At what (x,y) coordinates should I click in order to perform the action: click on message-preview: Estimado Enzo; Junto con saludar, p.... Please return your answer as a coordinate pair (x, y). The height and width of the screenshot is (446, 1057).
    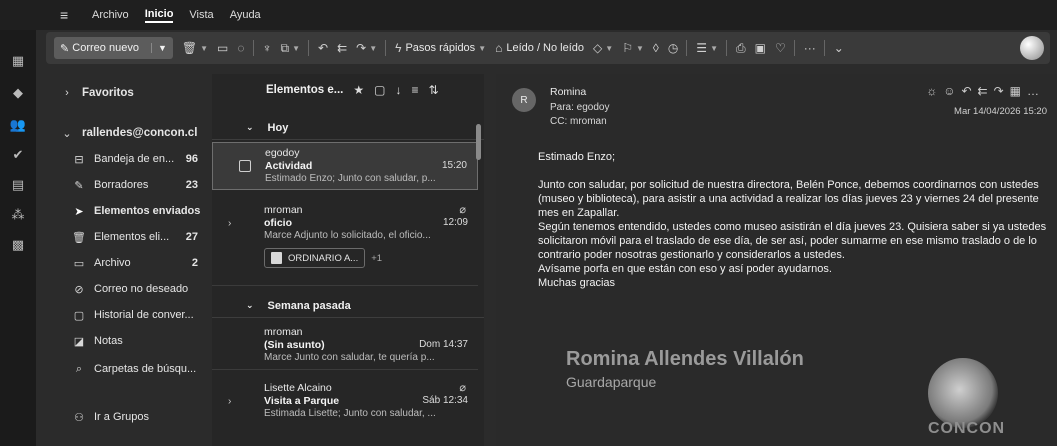
    Looking at the image, I should click on (350, 178).